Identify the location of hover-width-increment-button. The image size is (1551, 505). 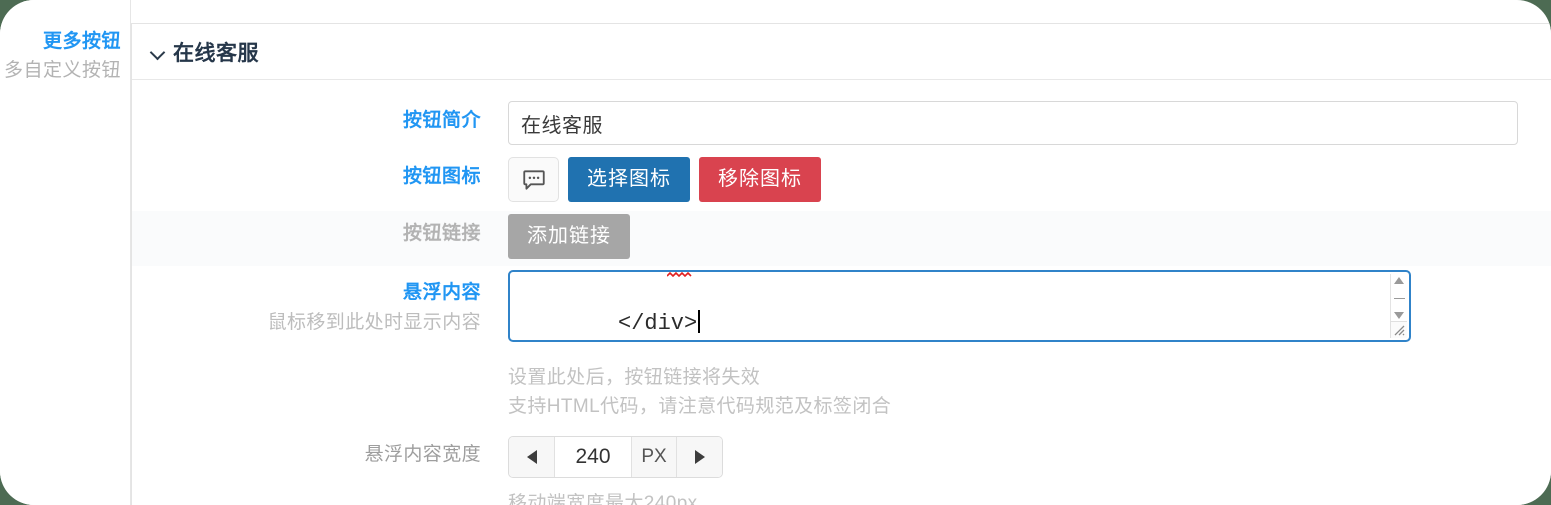
(699, 456).